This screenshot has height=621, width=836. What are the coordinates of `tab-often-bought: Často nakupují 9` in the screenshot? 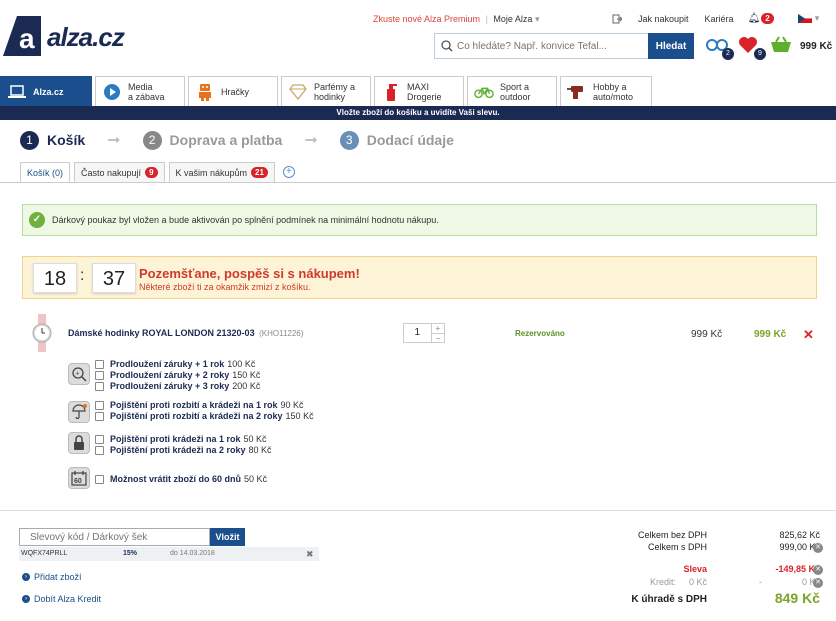 It's located at (119, 172).